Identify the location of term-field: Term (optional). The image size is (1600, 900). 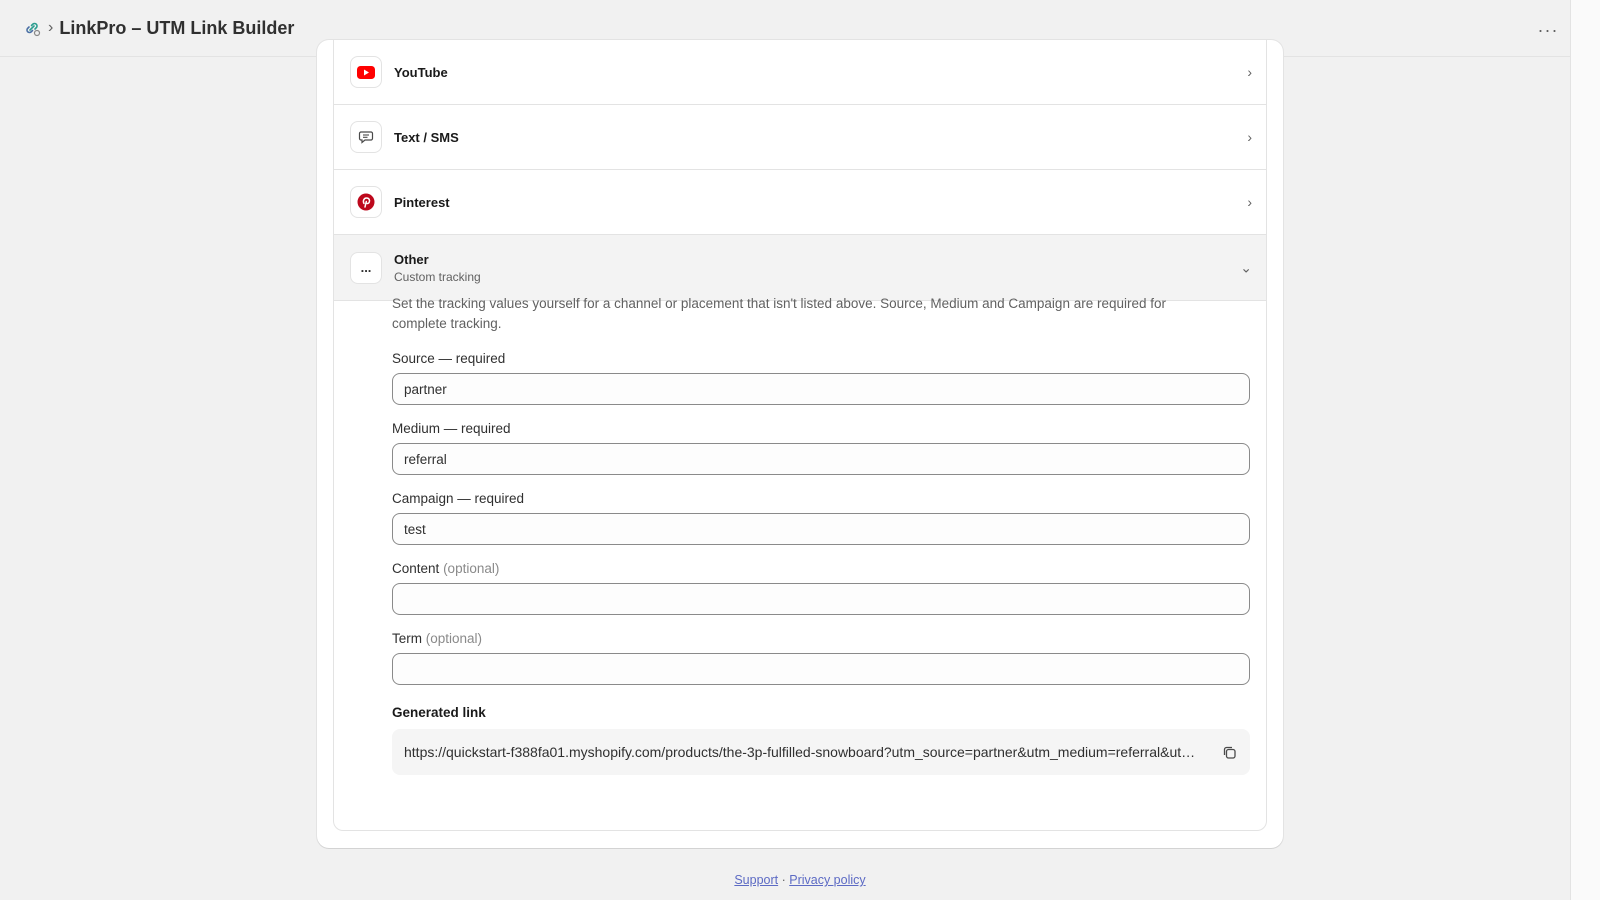
(821, 658).